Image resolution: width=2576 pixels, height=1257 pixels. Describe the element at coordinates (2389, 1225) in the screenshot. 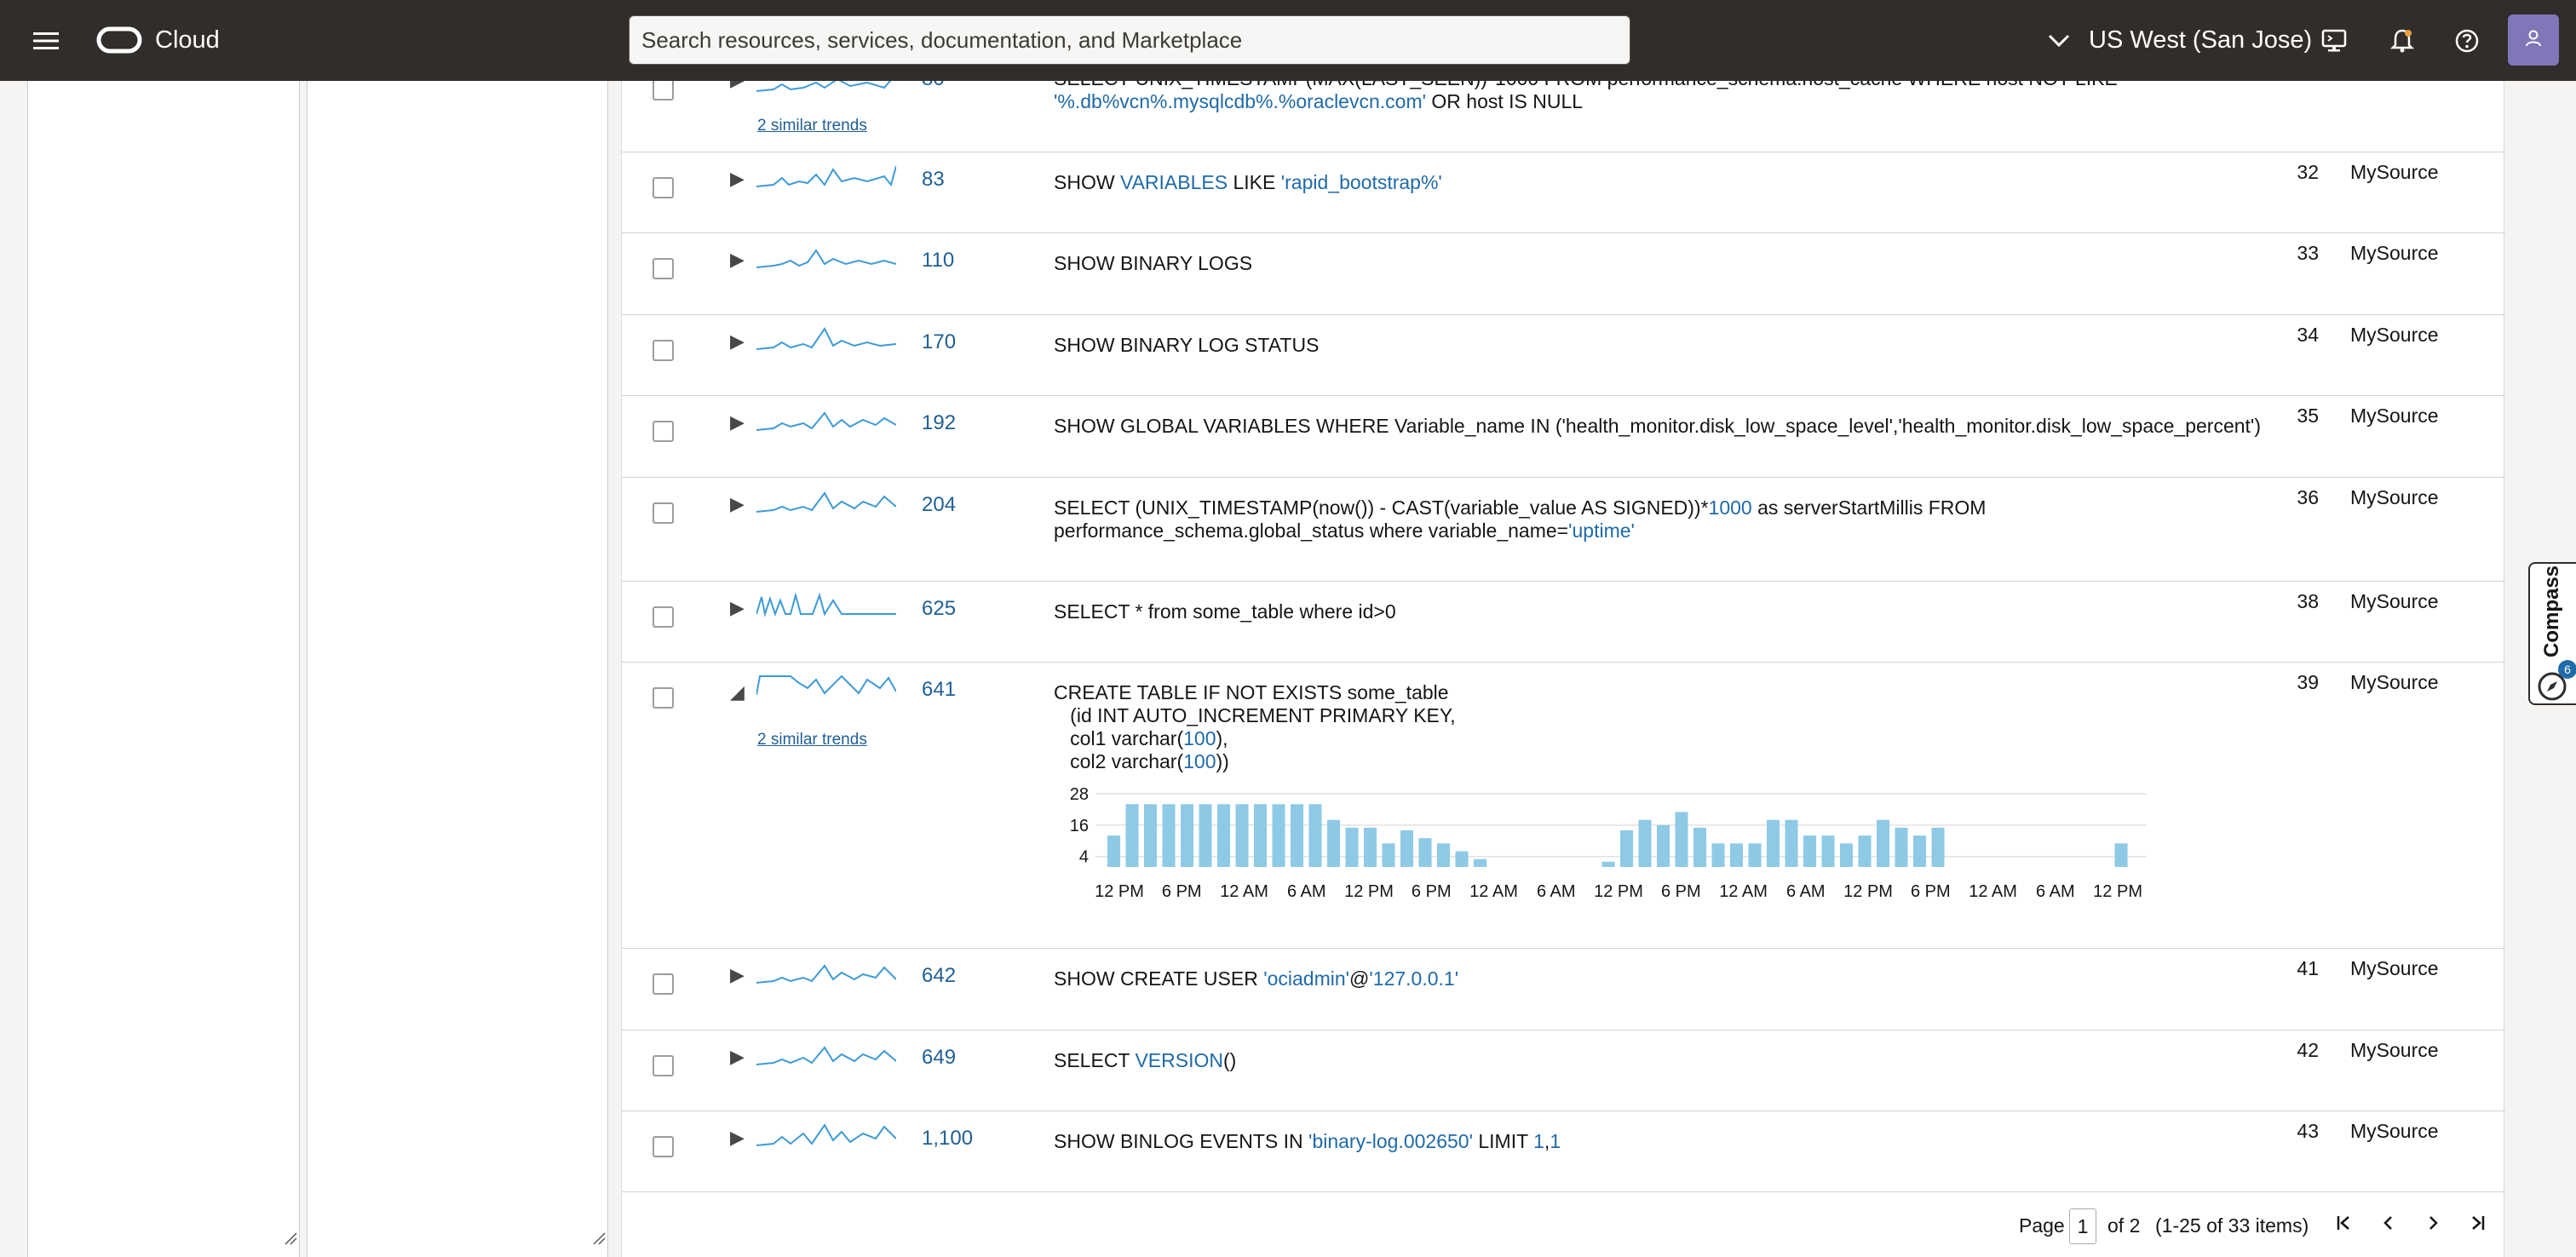

I see `previous-page-icon` at that location.